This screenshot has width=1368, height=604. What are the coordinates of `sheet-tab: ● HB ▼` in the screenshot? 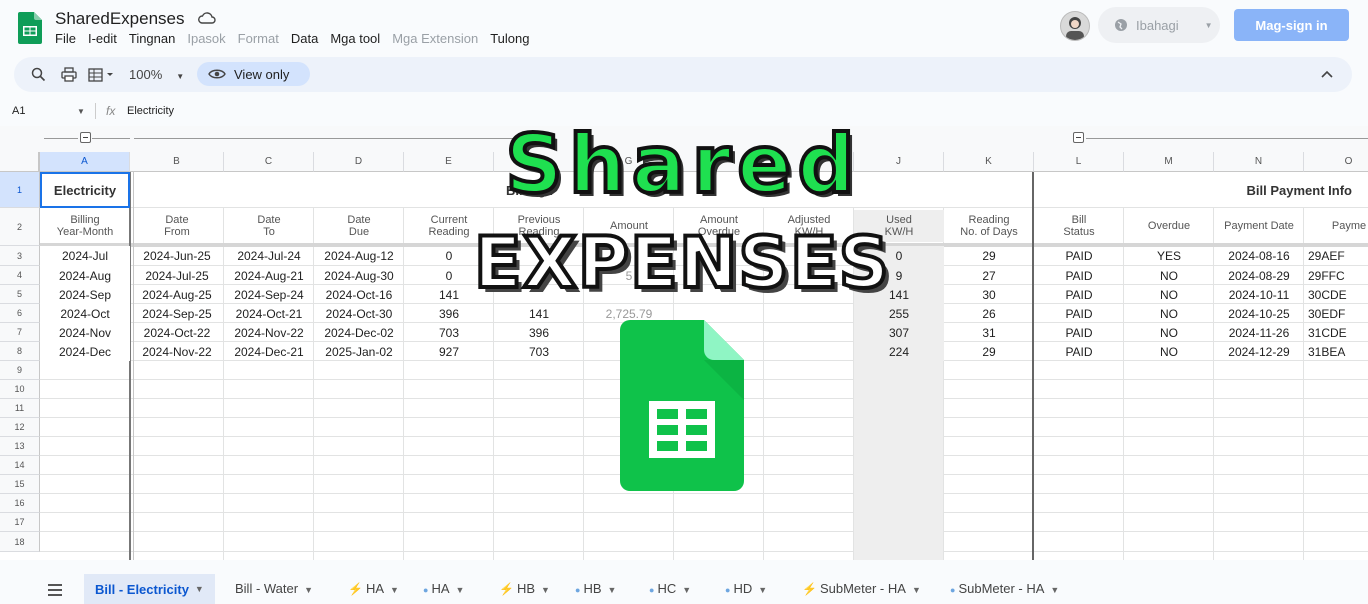 It's located at (595, 588).